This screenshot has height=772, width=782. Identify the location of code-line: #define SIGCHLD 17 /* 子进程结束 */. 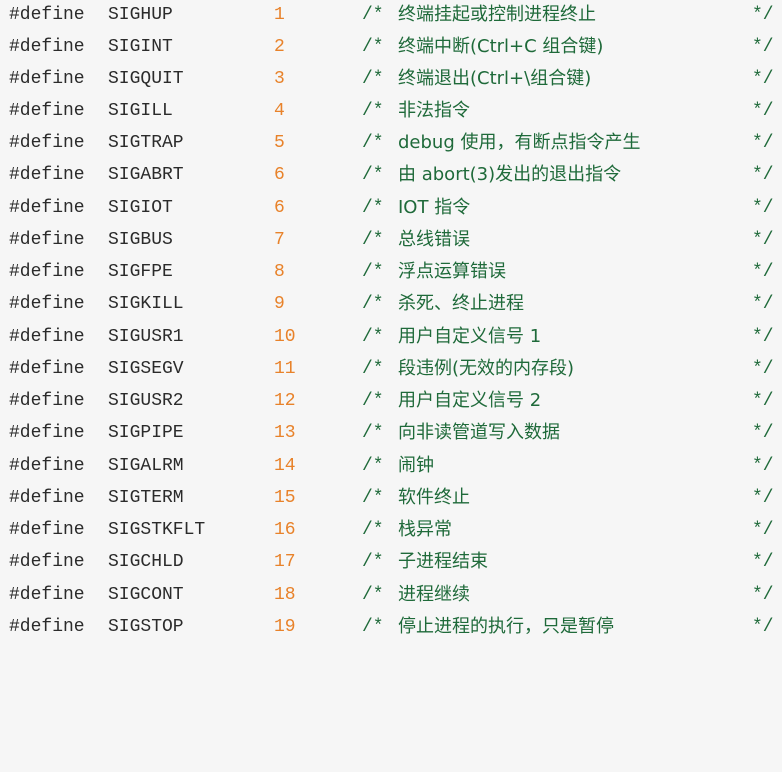
(391, 563).